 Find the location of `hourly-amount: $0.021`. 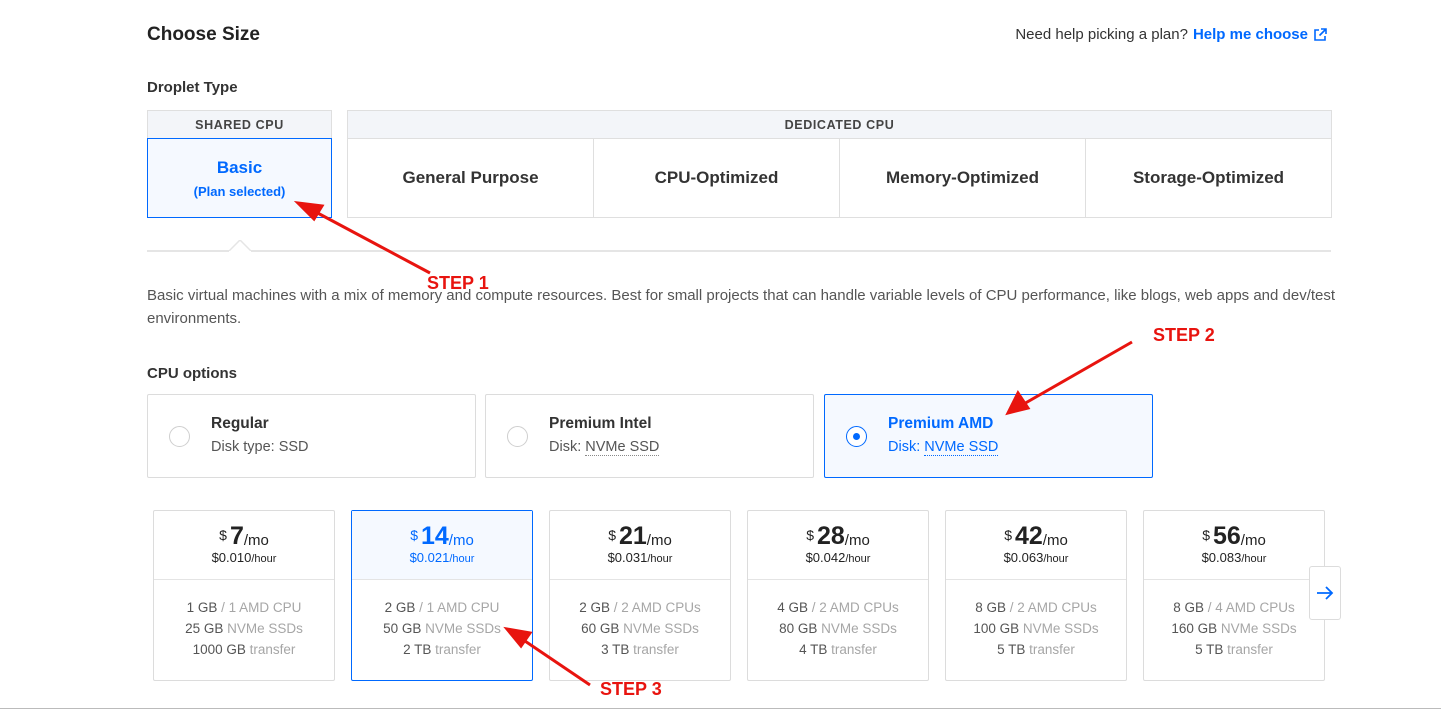

hourly-amount: $0.021 is located at coordinates (429, 557).